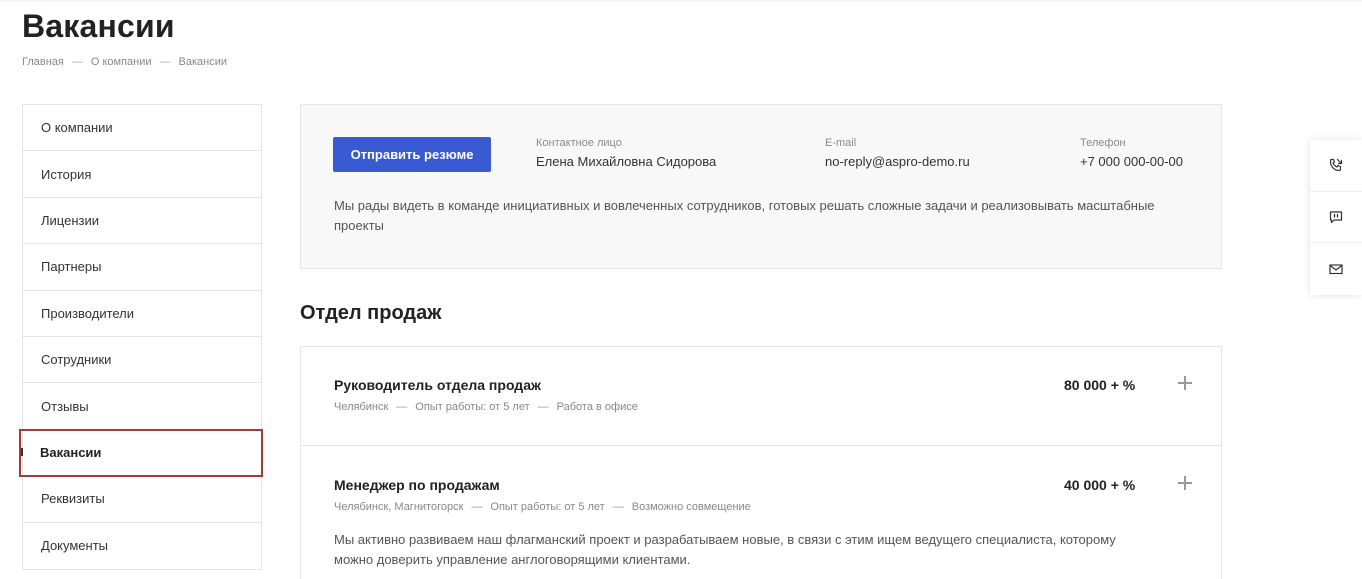  Describe the element at coordinates (1131, 153) in the screenshot. I see `contact-phone: Телефон +7 000 000-00-00` at that location.